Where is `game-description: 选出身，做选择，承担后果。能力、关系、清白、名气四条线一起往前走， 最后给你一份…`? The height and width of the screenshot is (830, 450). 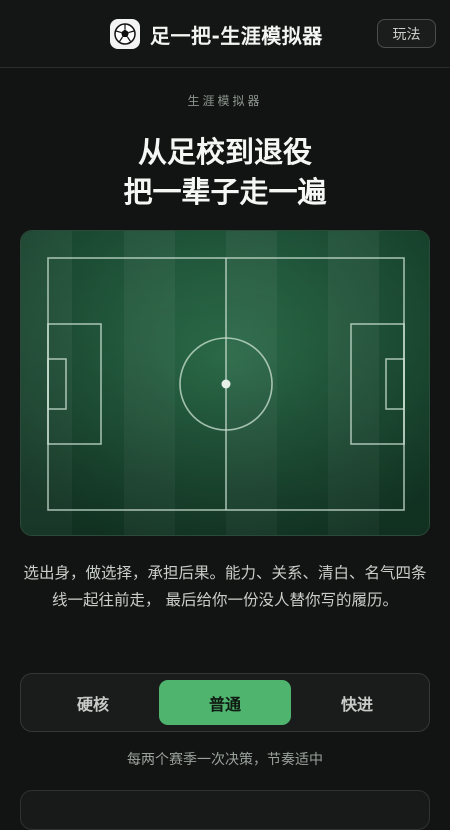 game-description: 选出身，做选择，承担后果。能力、关系、清白、名气四条线一起往前走， 最后给你一份… is located at coordinates (225, 586).